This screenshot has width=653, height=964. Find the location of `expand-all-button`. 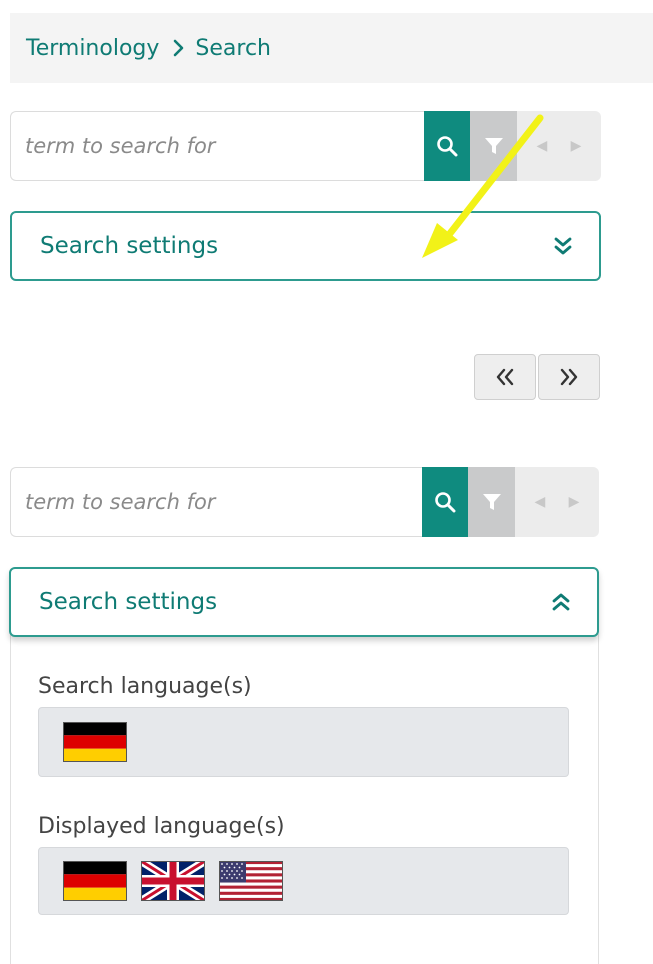

expand-all-button is located at coordinates (569, 377).